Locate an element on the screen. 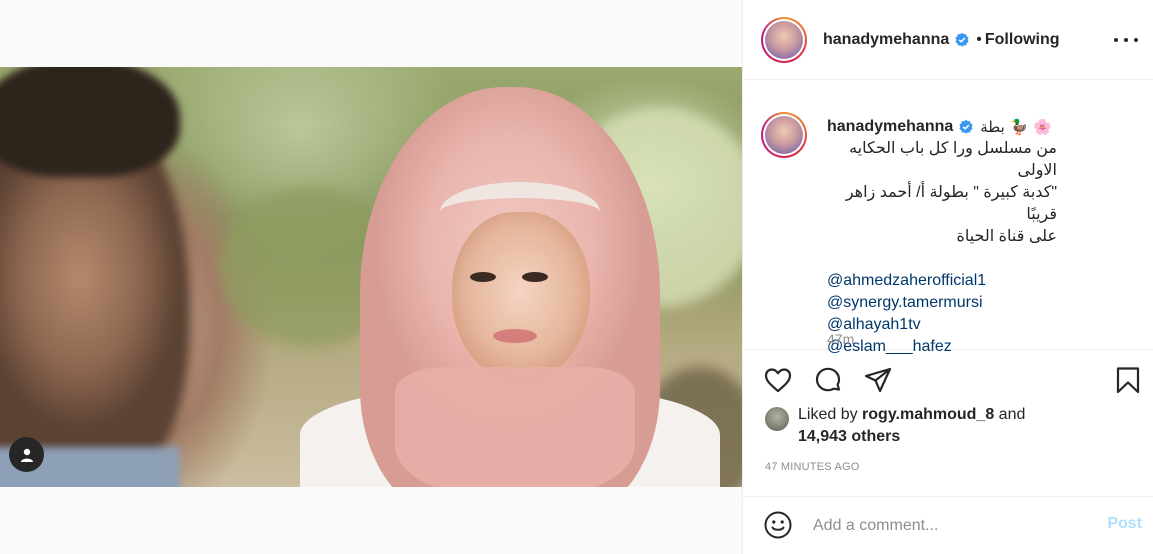  more-options-button is located at coordinates (1126, 40).